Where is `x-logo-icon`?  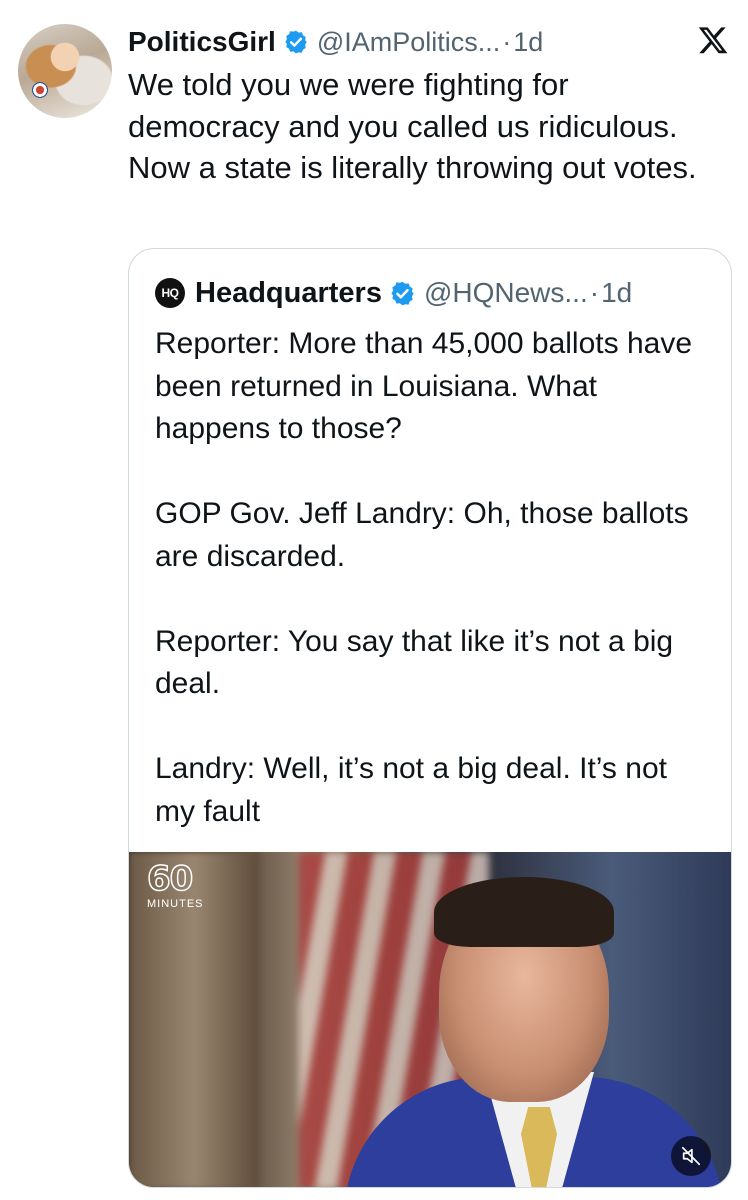 x-logo-icon is located at coordinates (713, 40).